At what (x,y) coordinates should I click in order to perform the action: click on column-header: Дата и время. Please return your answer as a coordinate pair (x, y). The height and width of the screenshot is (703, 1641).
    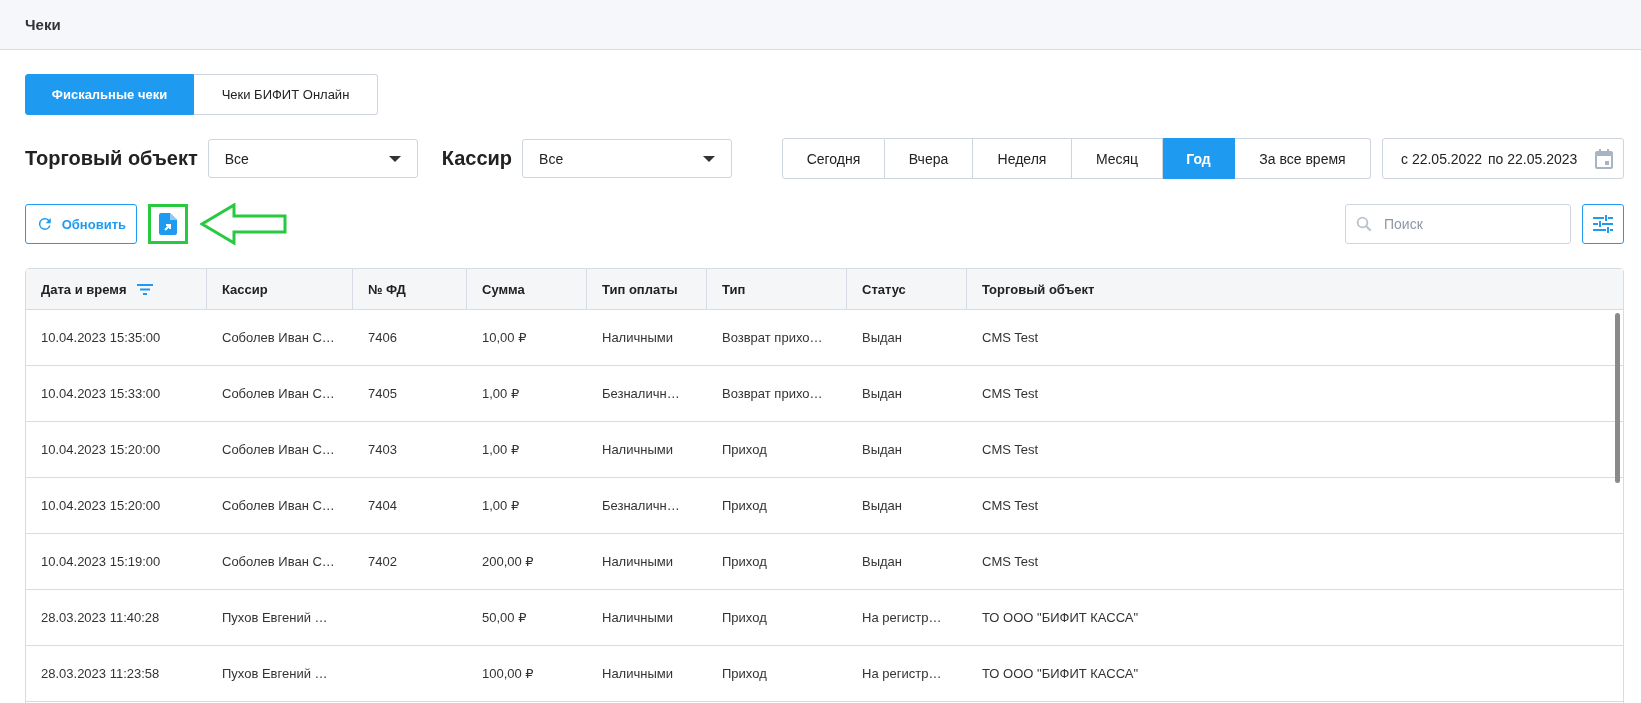
    Looking at the image, I should click on (116, 289).